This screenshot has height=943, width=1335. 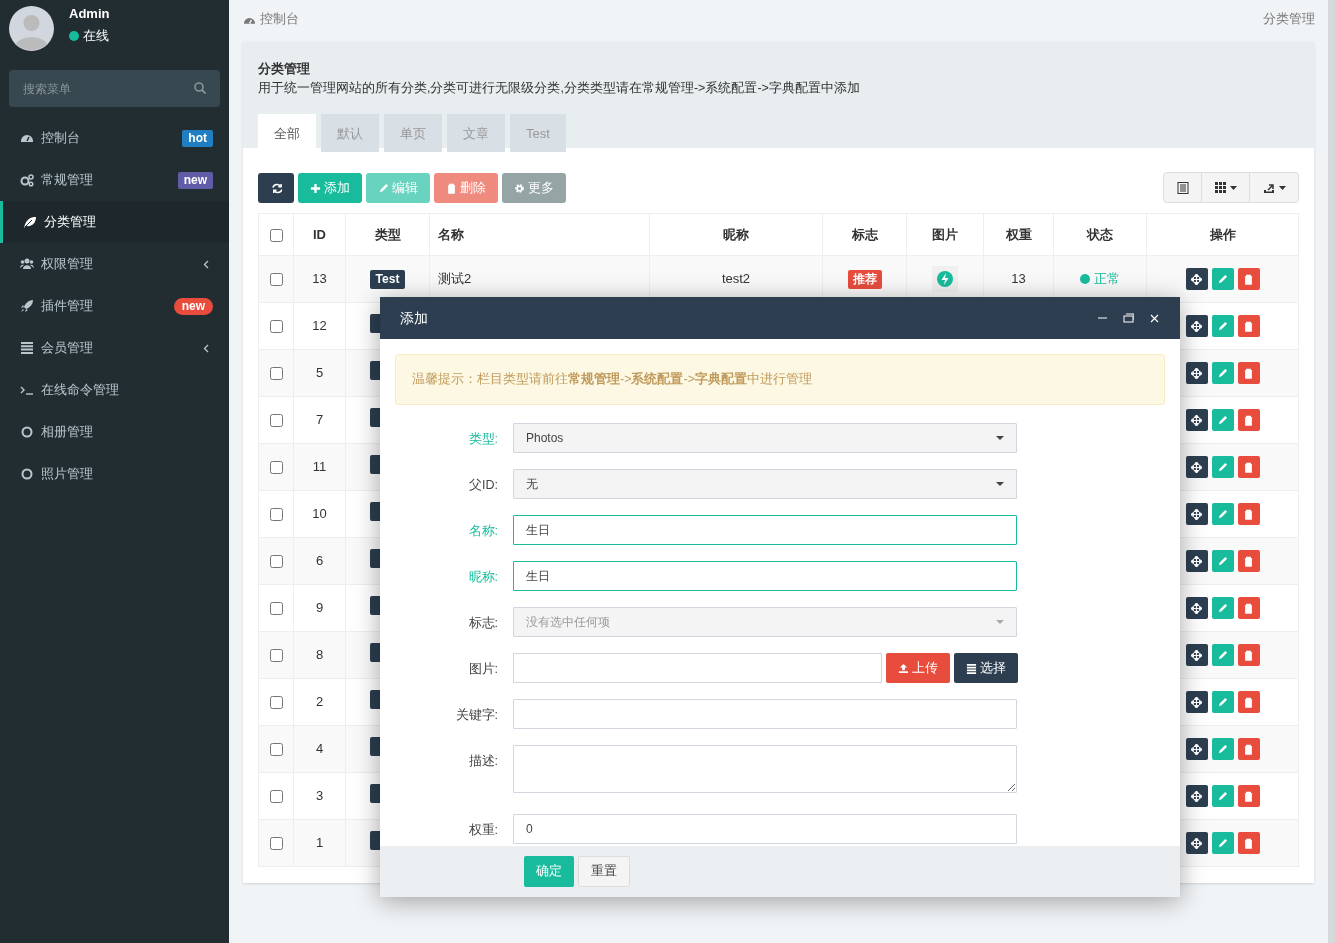 I want to click on minimize-button, so click(x=1102, y=318).